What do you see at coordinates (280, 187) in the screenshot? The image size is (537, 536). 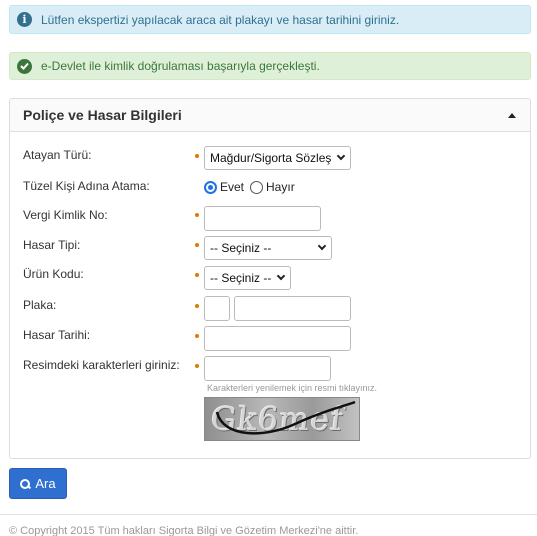 I see `radio-hayir-label: Hayır` at bounding box center [280, 187].